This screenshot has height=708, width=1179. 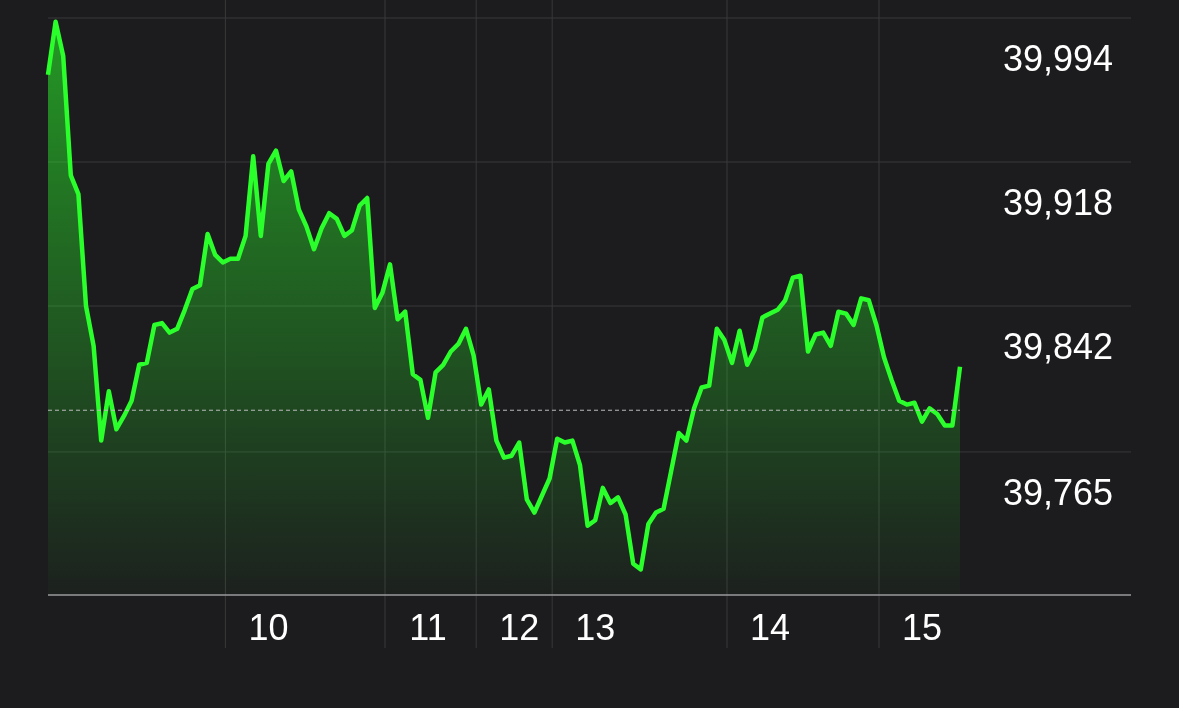 I want to click on x-axis-label: 14, so click(x=770, y=627).